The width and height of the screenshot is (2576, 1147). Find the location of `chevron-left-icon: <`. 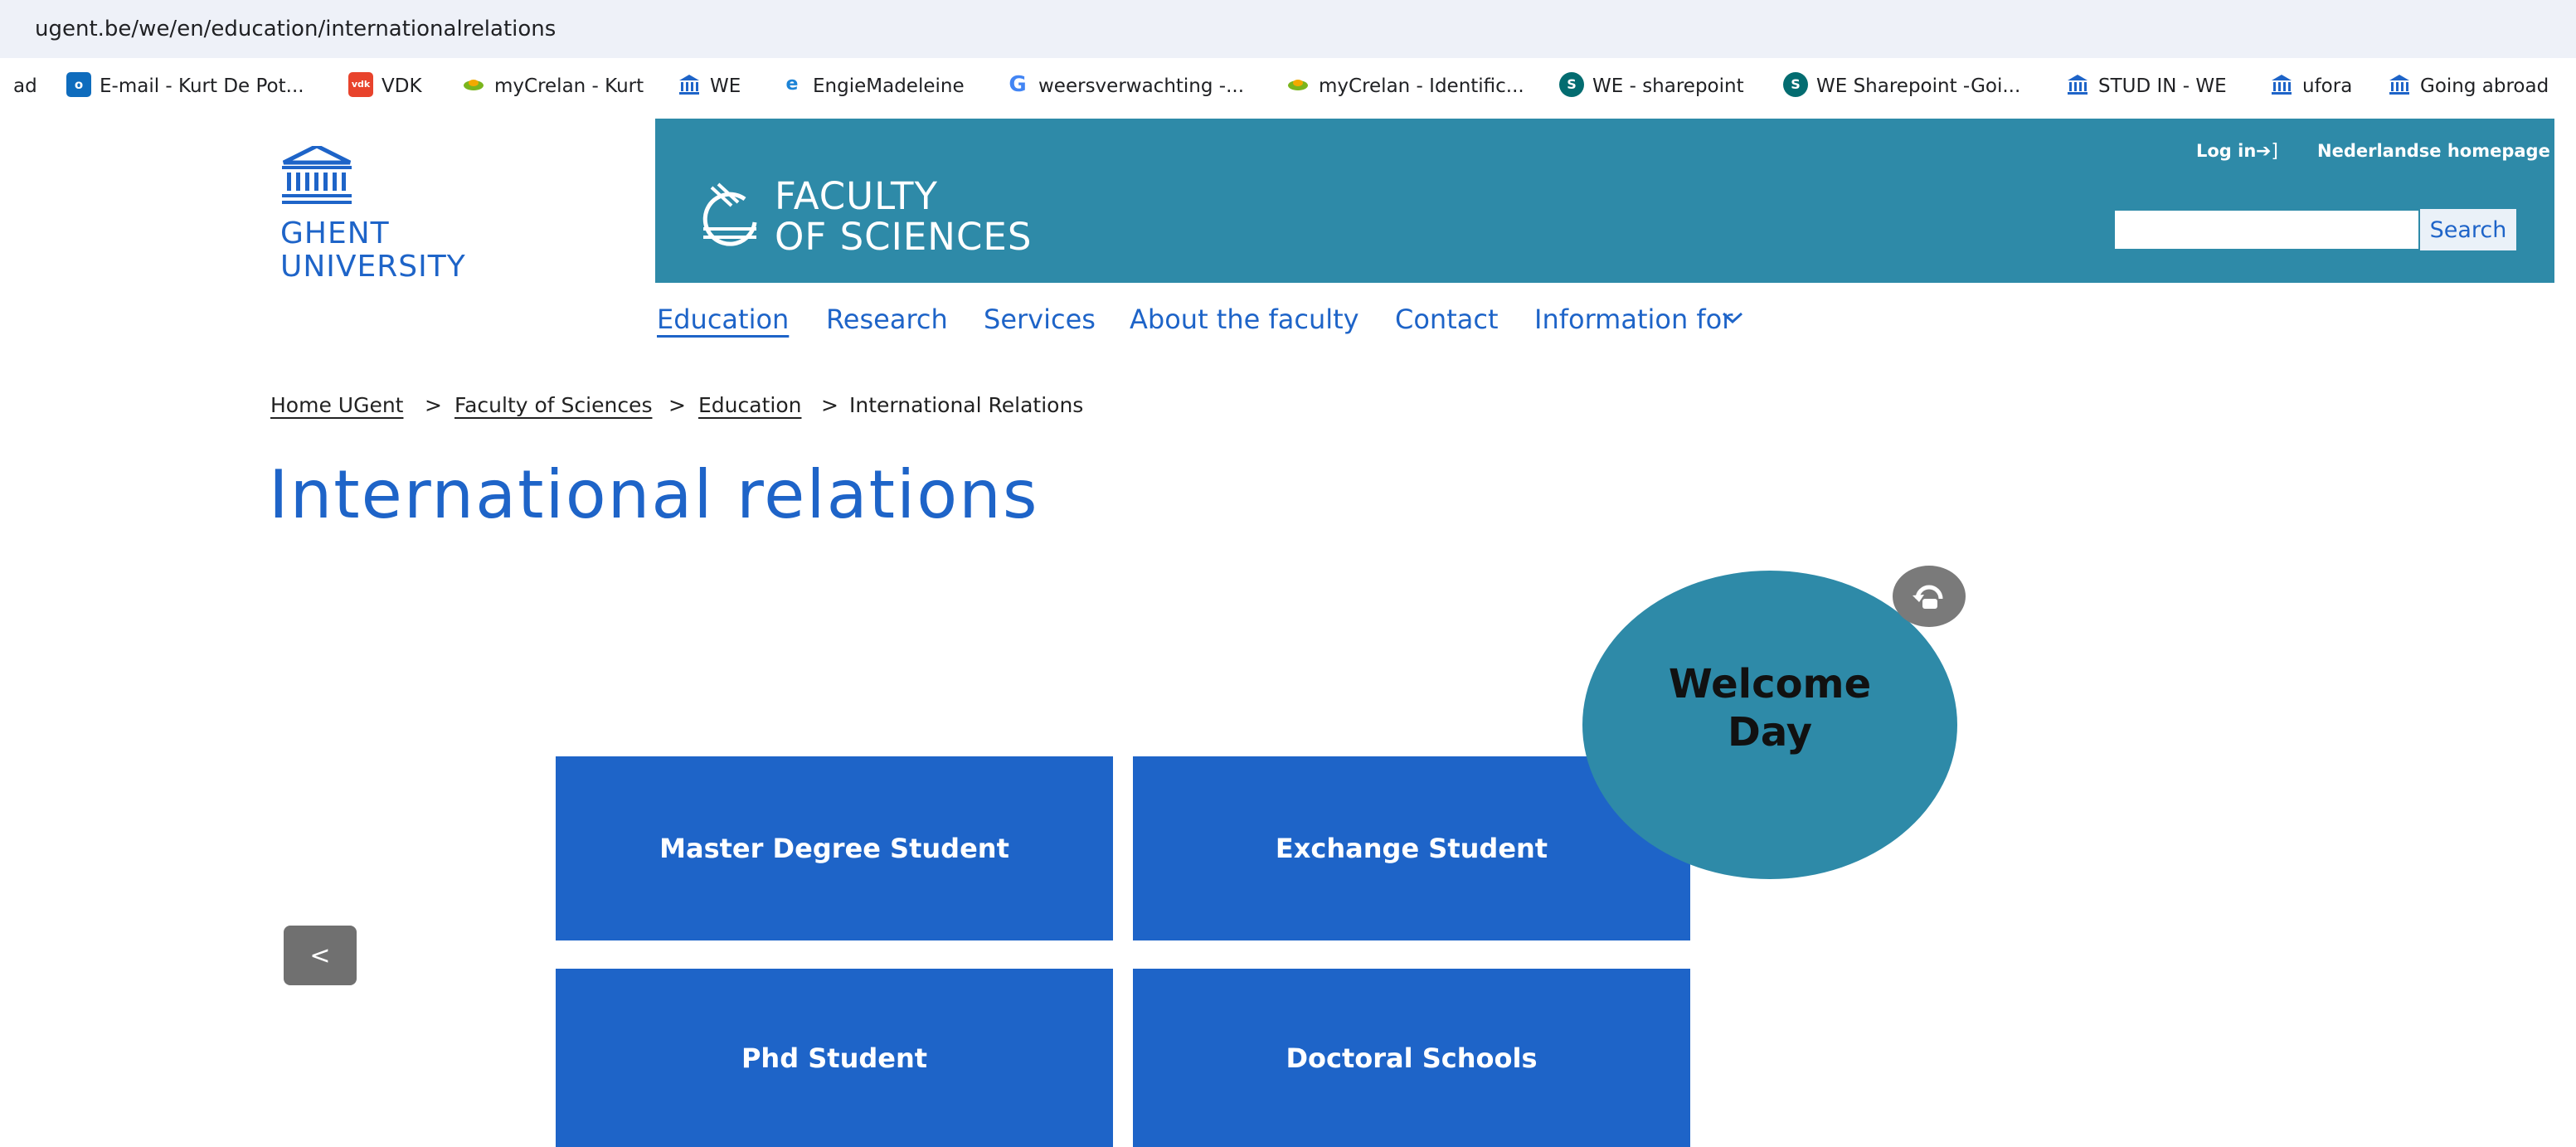

chevron-left-icon: < is located at coordinates (320, 955).